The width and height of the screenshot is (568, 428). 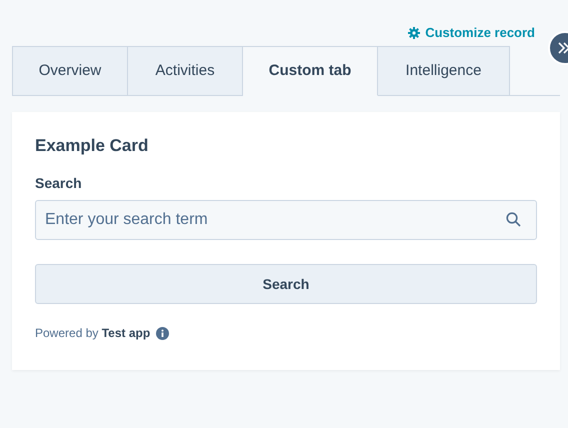 I want to click on settings-icon, so click(x=414, y=33).